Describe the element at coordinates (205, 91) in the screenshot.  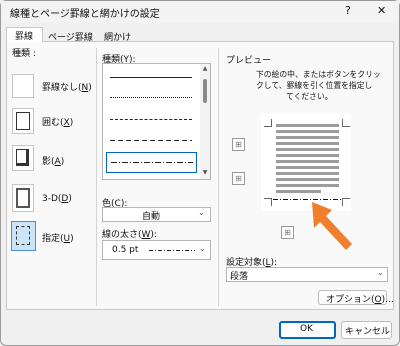
I see `scroll-thumb` at that location.